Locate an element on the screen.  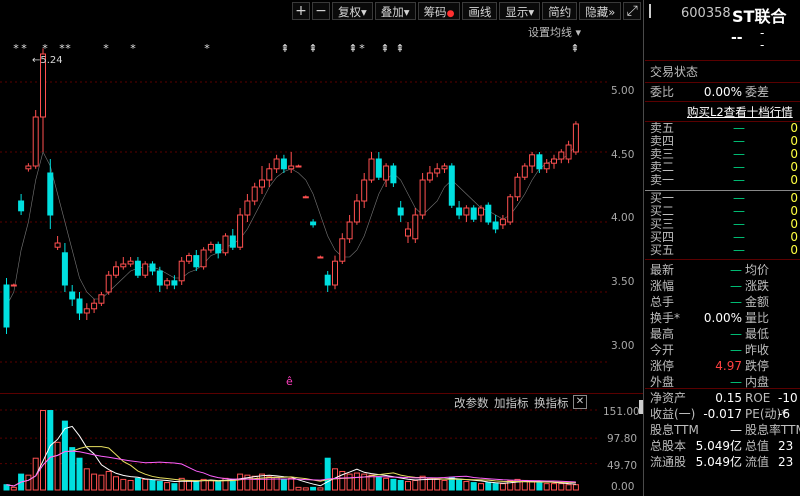
simple-button: 简约 is located at coordinates (560, 11).